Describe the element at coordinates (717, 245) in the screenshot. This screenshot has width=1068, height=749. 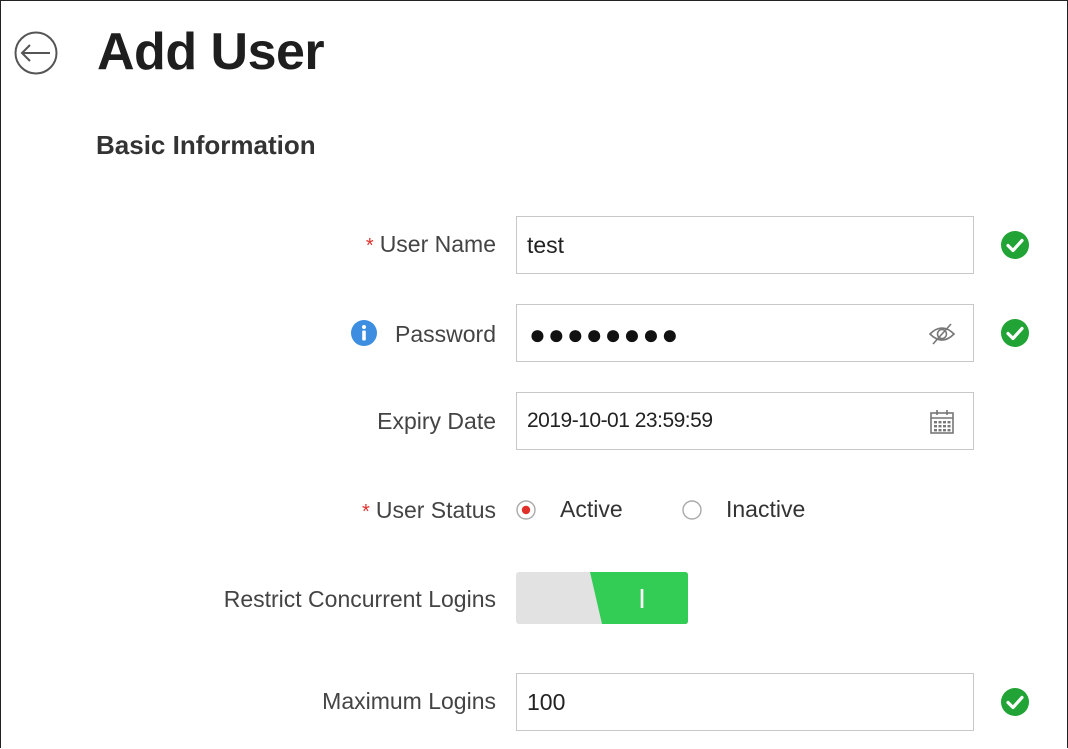
I see `user-name-input` at that location.